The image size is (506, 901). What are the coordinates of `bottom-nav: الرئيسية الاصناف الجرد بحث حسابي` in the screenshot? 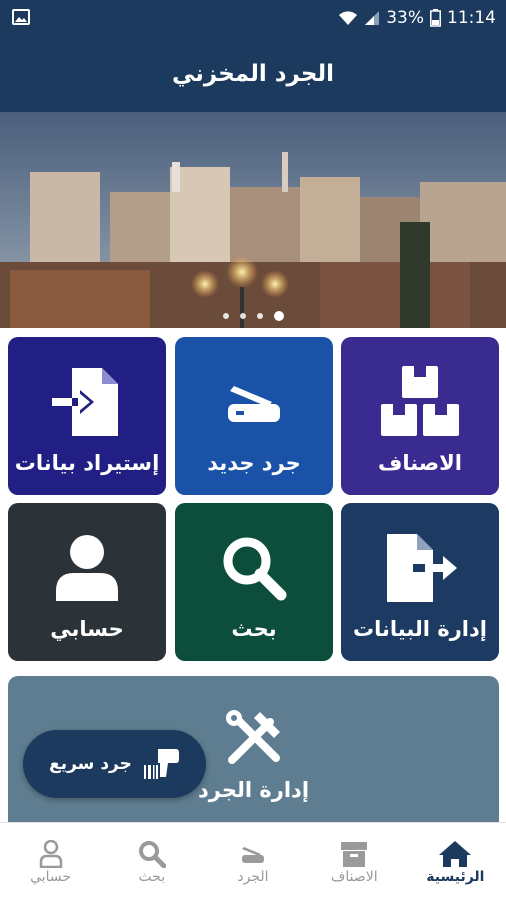 It's located at (253, 861).